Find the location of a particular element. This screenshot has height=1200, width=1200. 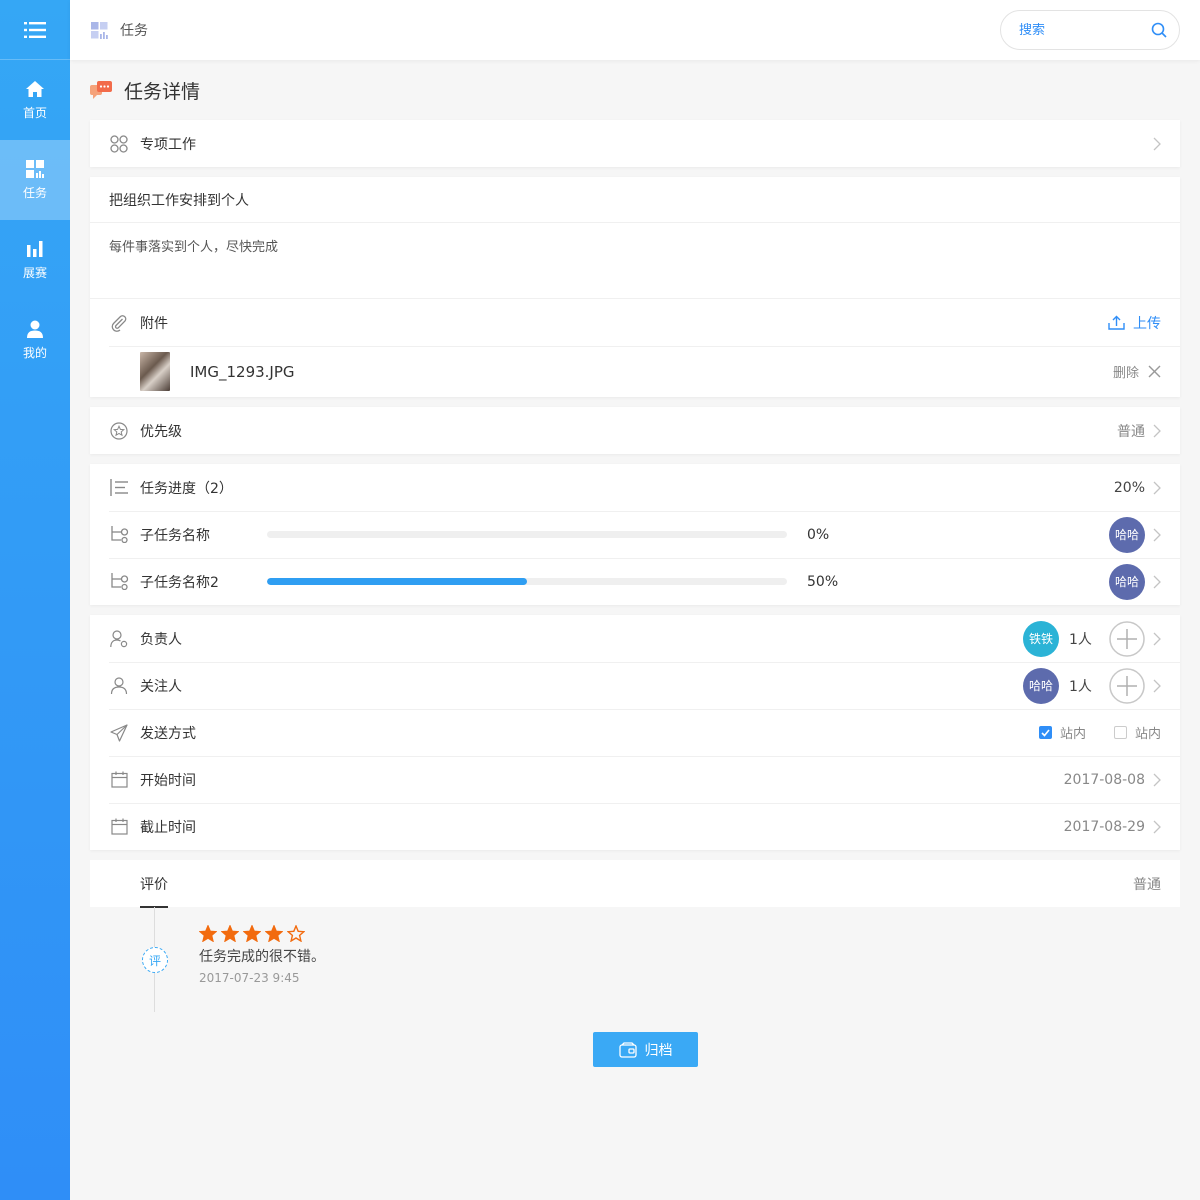

subtask-row: 子任务名称 0% 哈哈 is located at coordinates (635, 534).